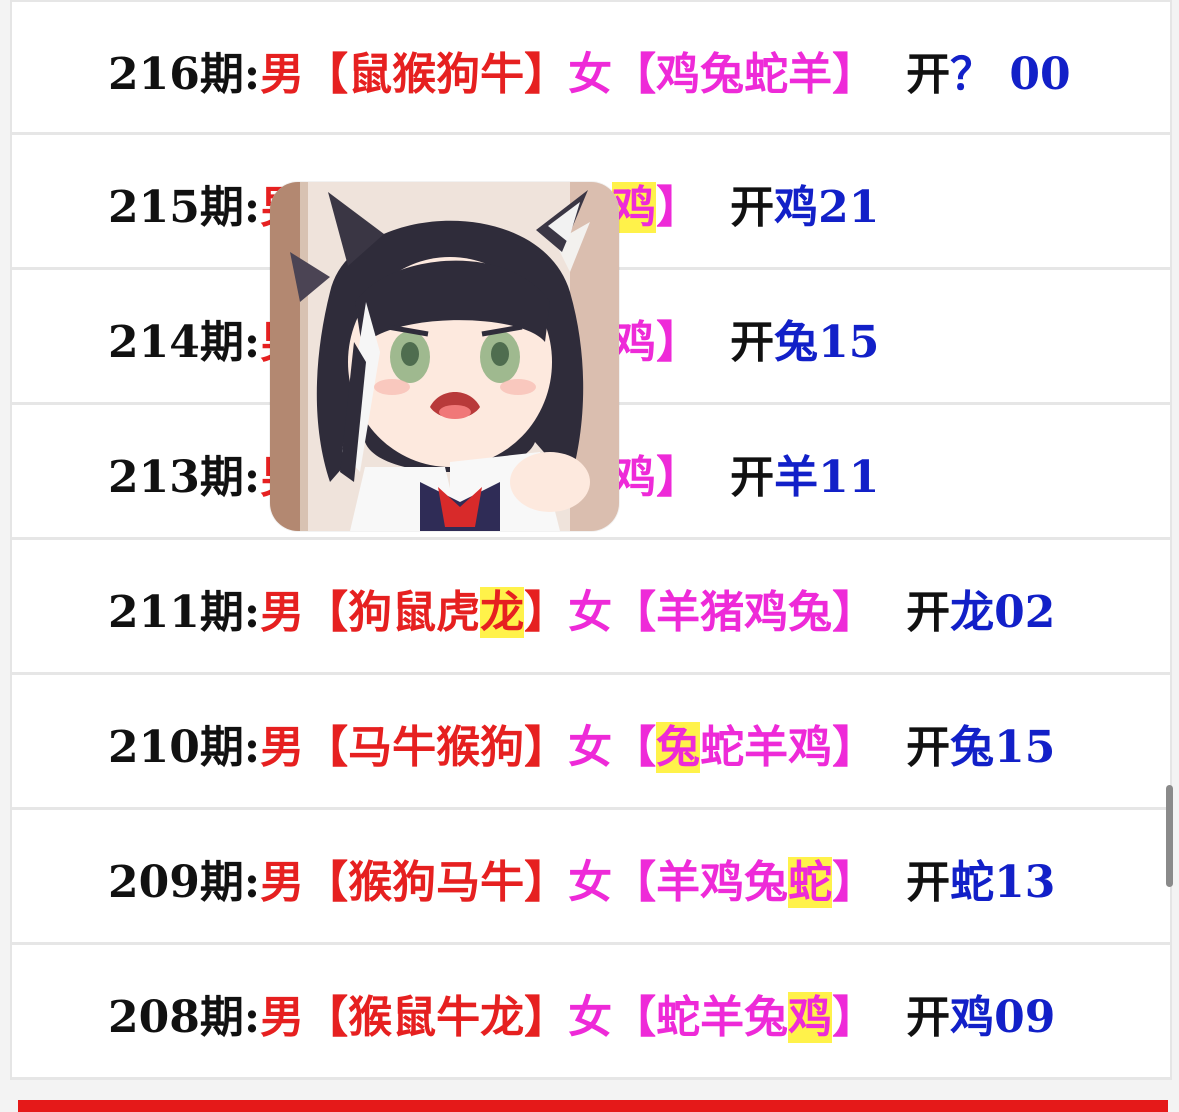  Describe the element at coordinates (458, 612) in the screenshot. I see `male-zodiac: 虎` at that location.